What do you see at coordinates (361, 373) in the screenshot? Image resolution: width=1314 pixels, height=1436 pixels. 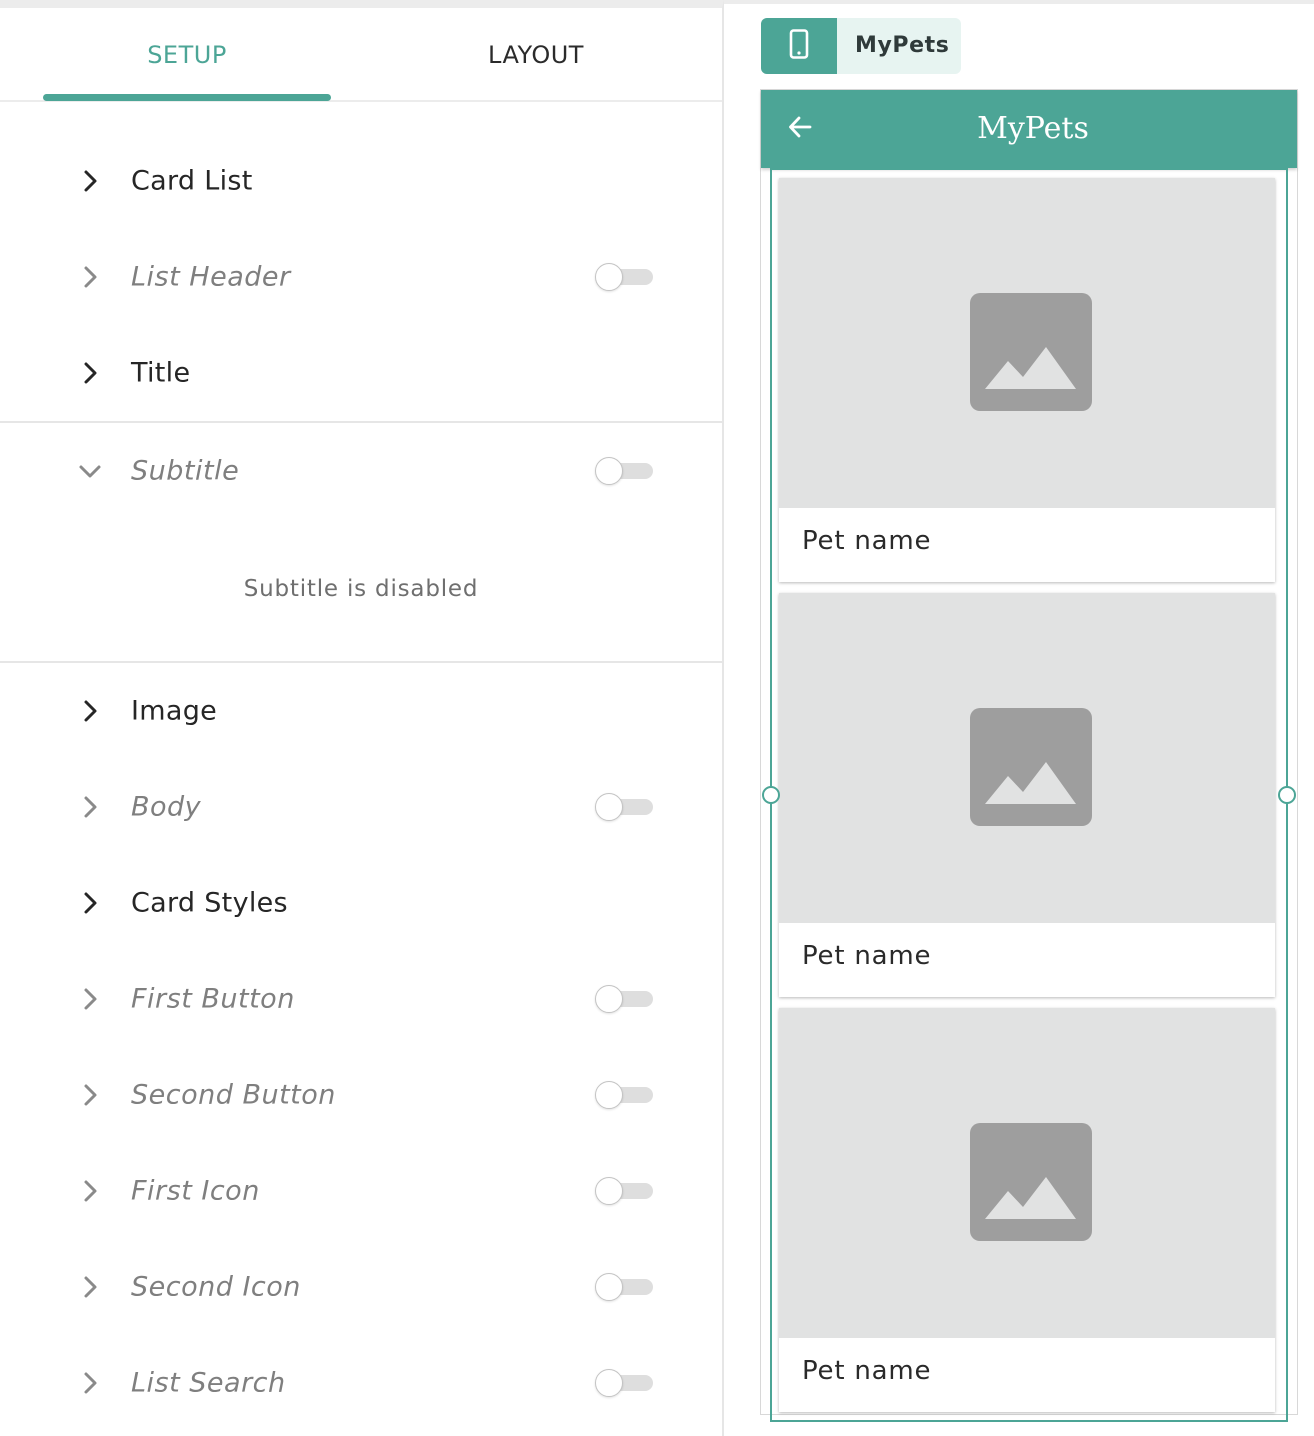 I see `section-title: Title` at bounding box center [361, 373].